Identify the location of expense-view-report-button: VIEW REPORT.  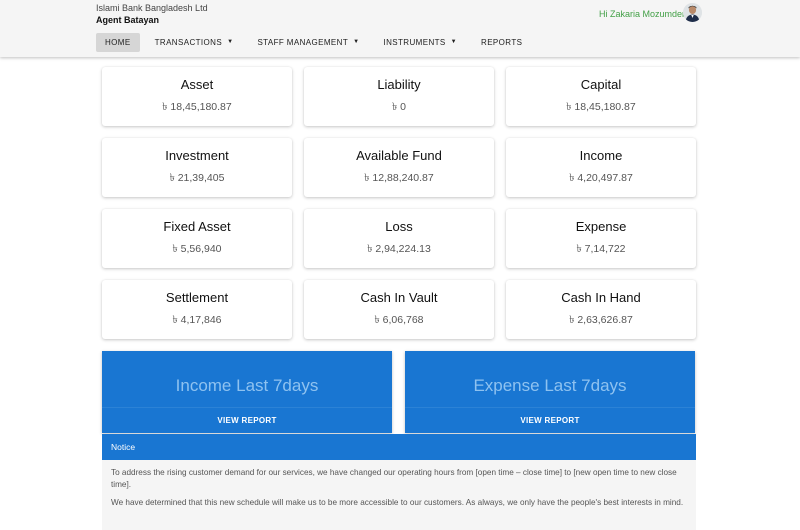
(550, 420).